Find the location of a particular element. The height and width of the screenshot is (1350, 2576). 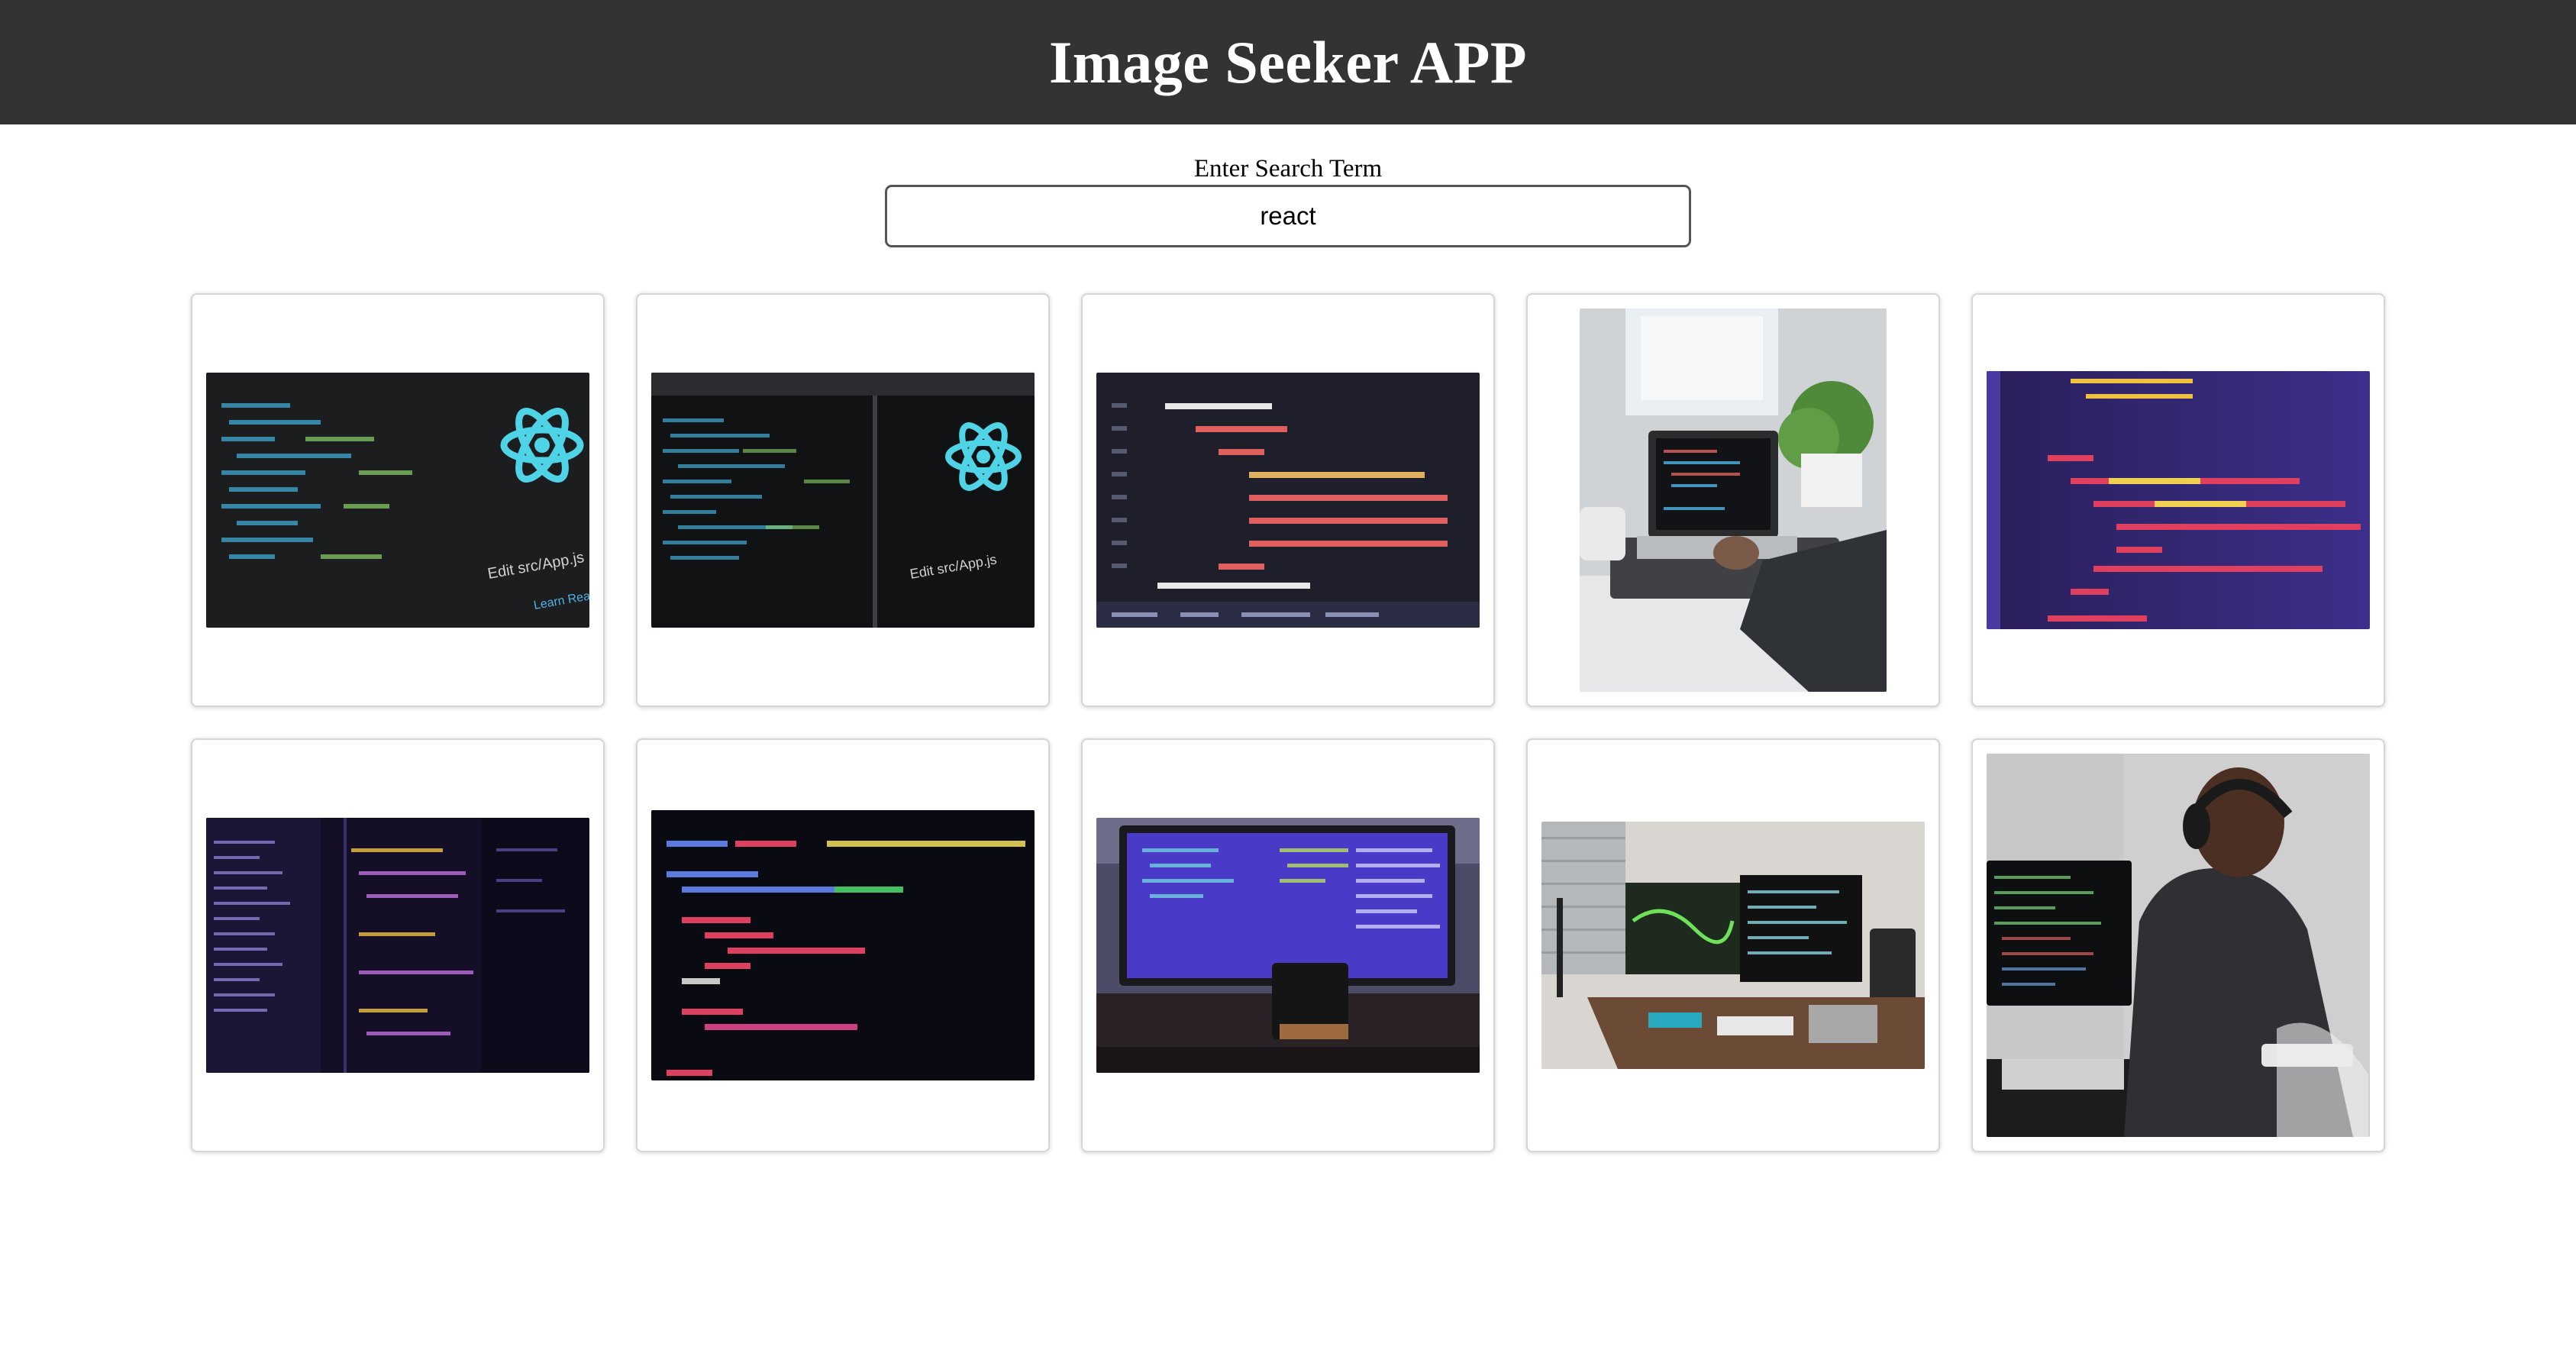

result-image: Edit src/App.js Learn React is located at coordinates (397, 500).